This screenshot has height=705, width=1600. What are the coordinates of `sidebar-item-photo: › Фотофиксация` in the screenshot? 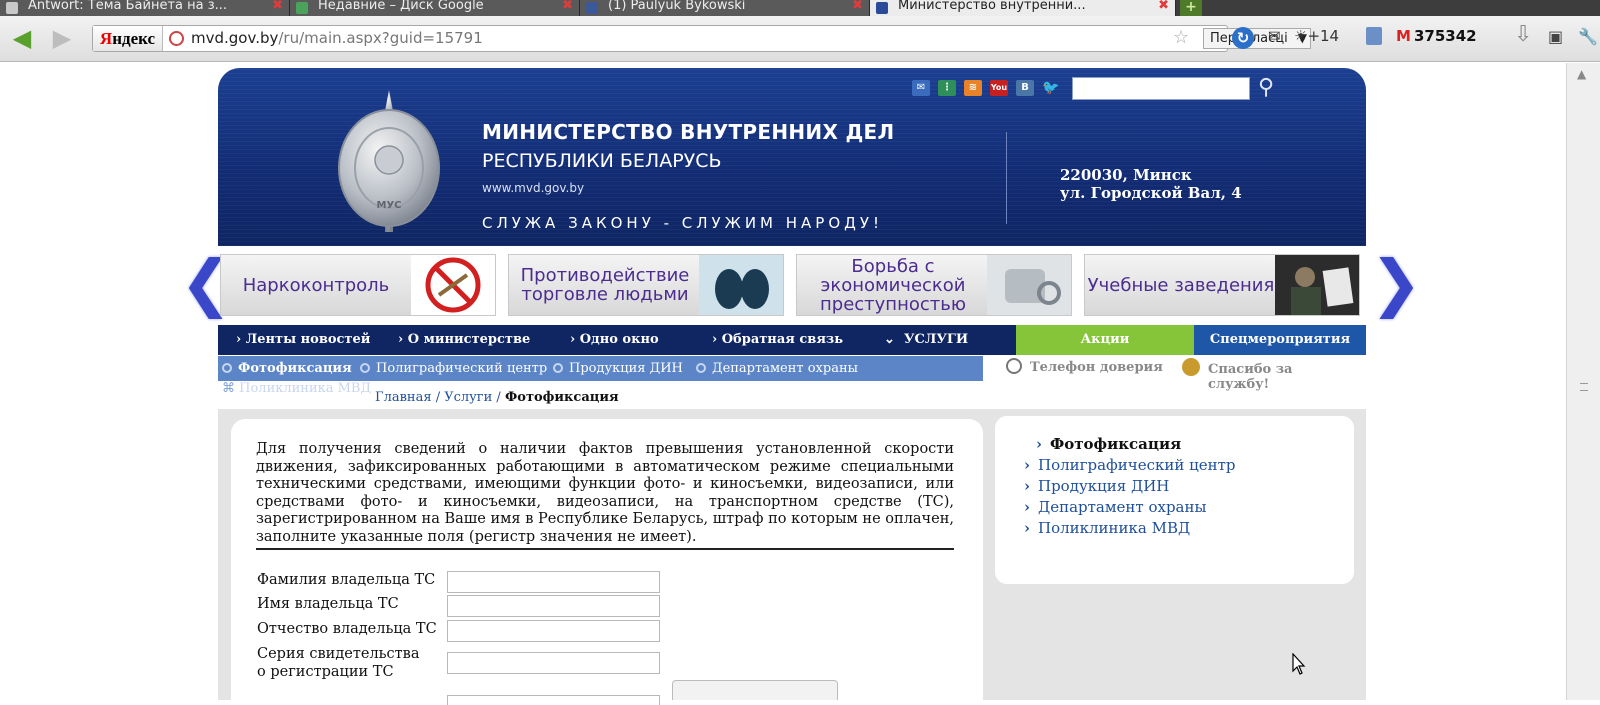 It's located at (1108, 444).